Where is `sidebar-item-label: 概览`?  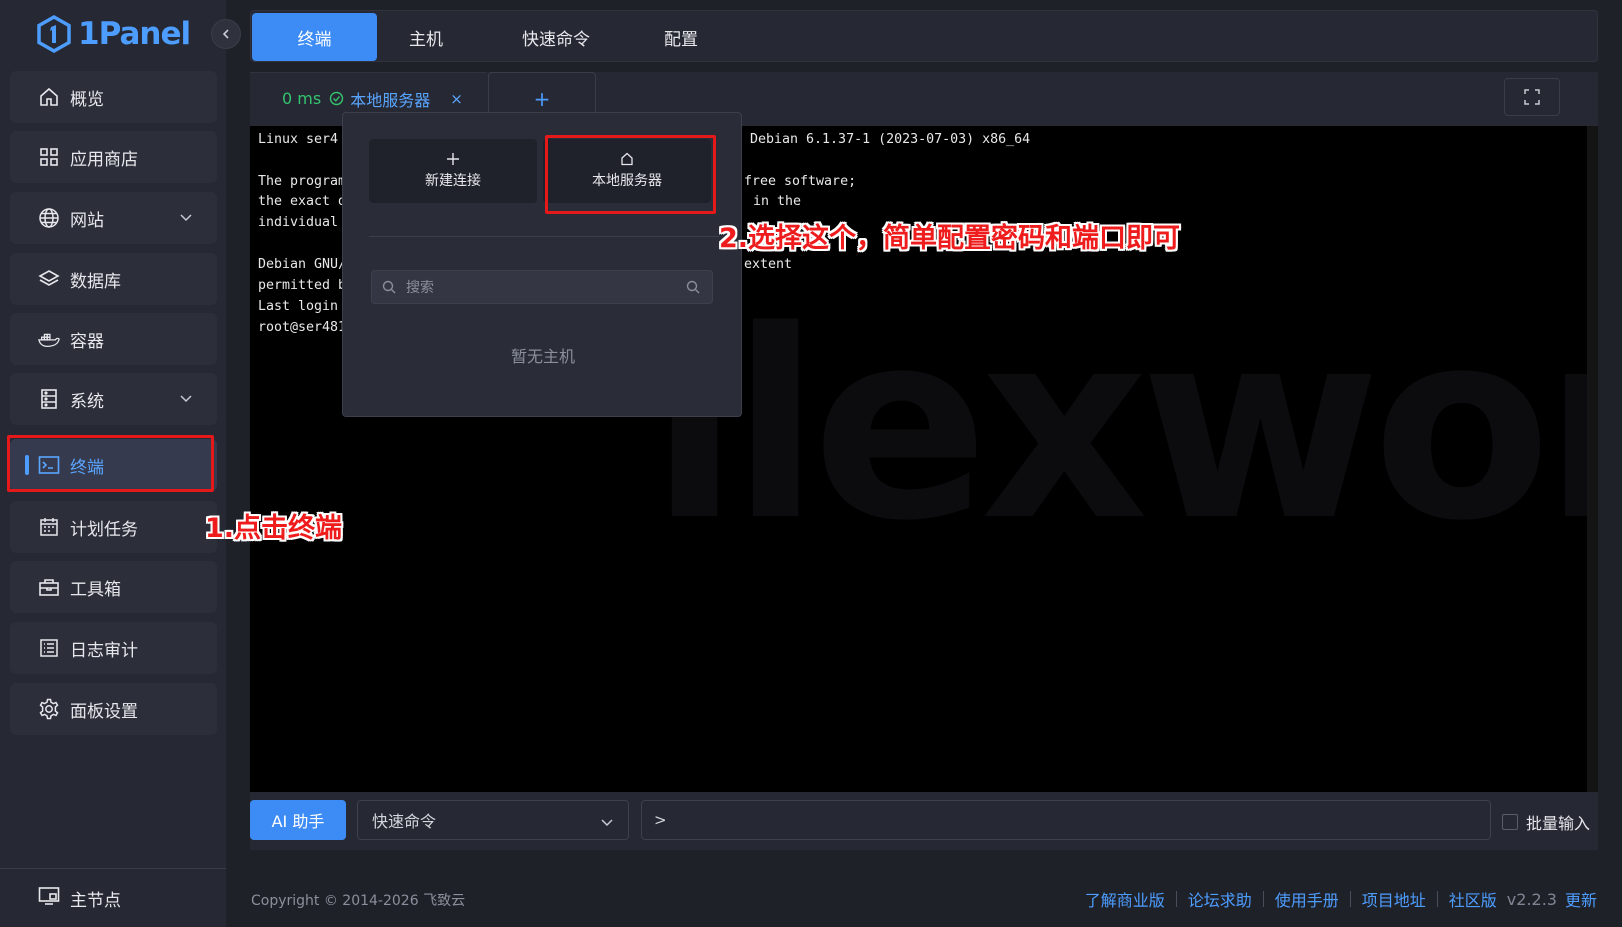
sidebar-item-label: 概览 is located at coordinates (87, 99).